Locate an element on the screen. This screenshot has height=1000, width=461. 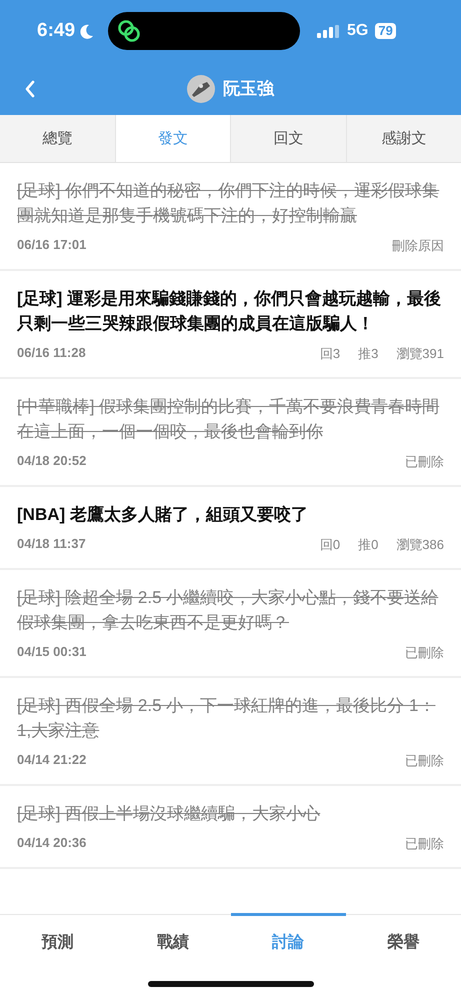
post-title: [中華職棒] 假球集團控制的比賽，千萬不要浪費青春時間在這上面，一個一個咬，最後也會輪到你 is located at coordinates (228, 419).